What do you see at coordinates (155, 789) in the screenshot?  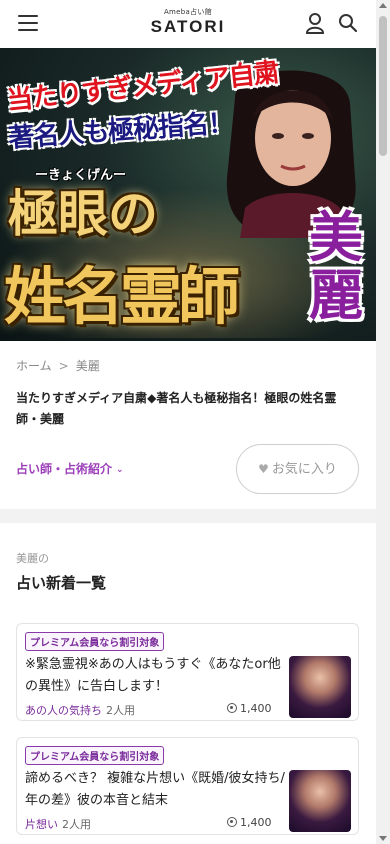 I see `fortune-card-title: 諦めるべき？ 複雑な片想い《既婚/彼女持ち/年の差》彼の本音と結末` at bounding box center [155, 789].